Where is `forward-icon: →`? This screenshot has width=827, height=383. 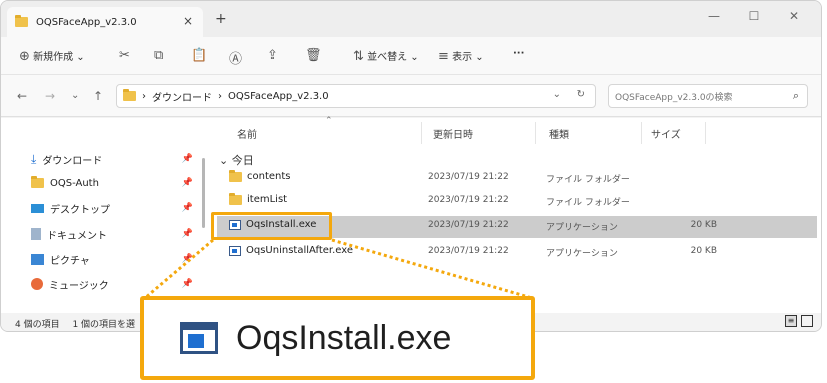 forward-icon: → is located at coordinates (50, 96).